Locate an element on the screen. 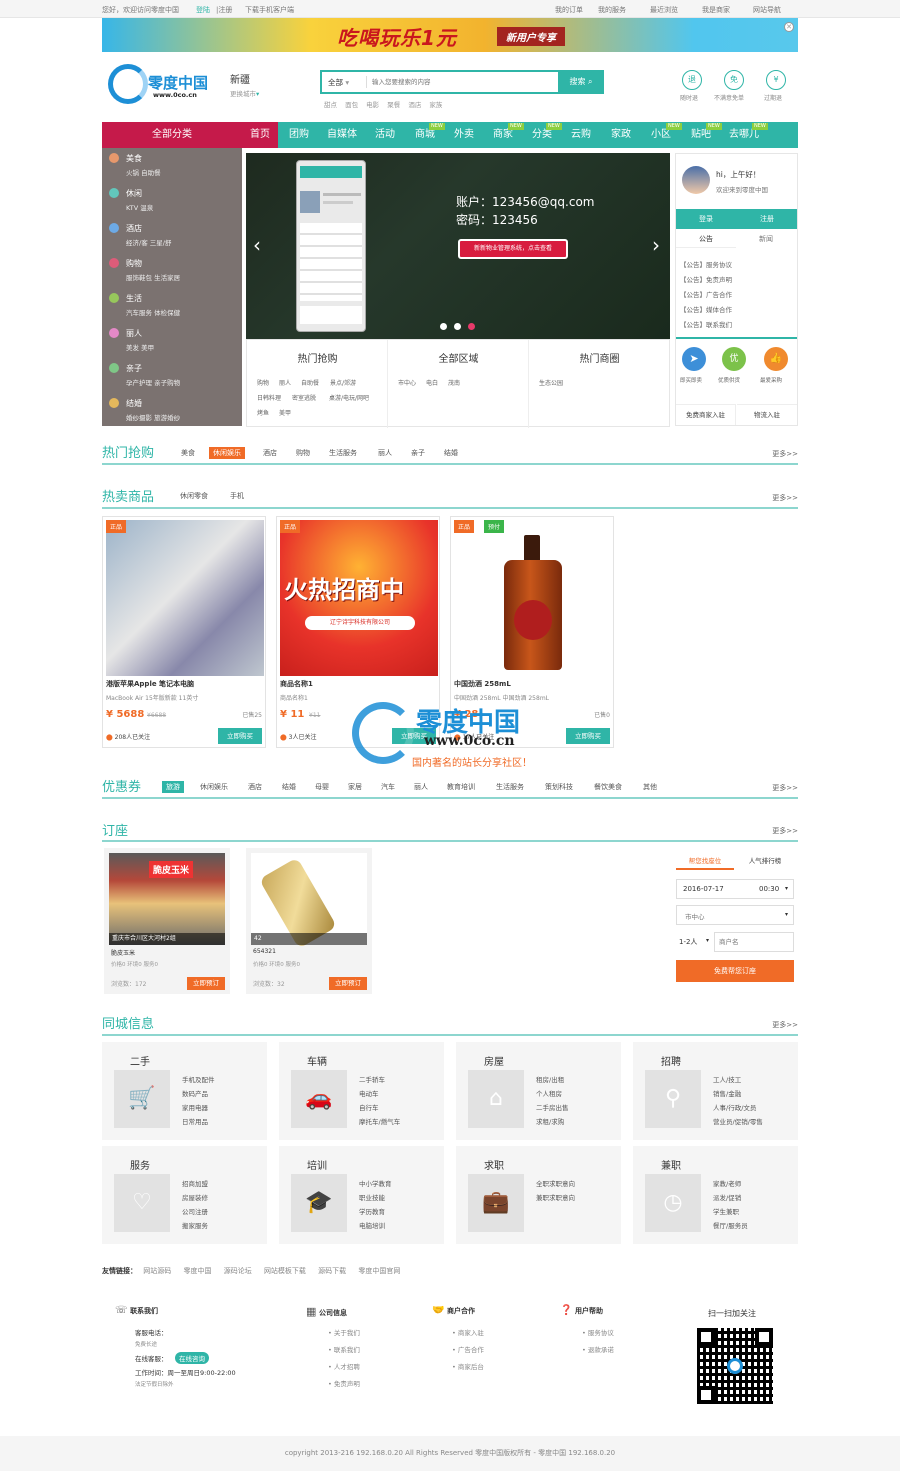 The width and height of the screenshot is (900, 1471). notice-item: 【公告】服务协议 is located at coordinates (706, 264).